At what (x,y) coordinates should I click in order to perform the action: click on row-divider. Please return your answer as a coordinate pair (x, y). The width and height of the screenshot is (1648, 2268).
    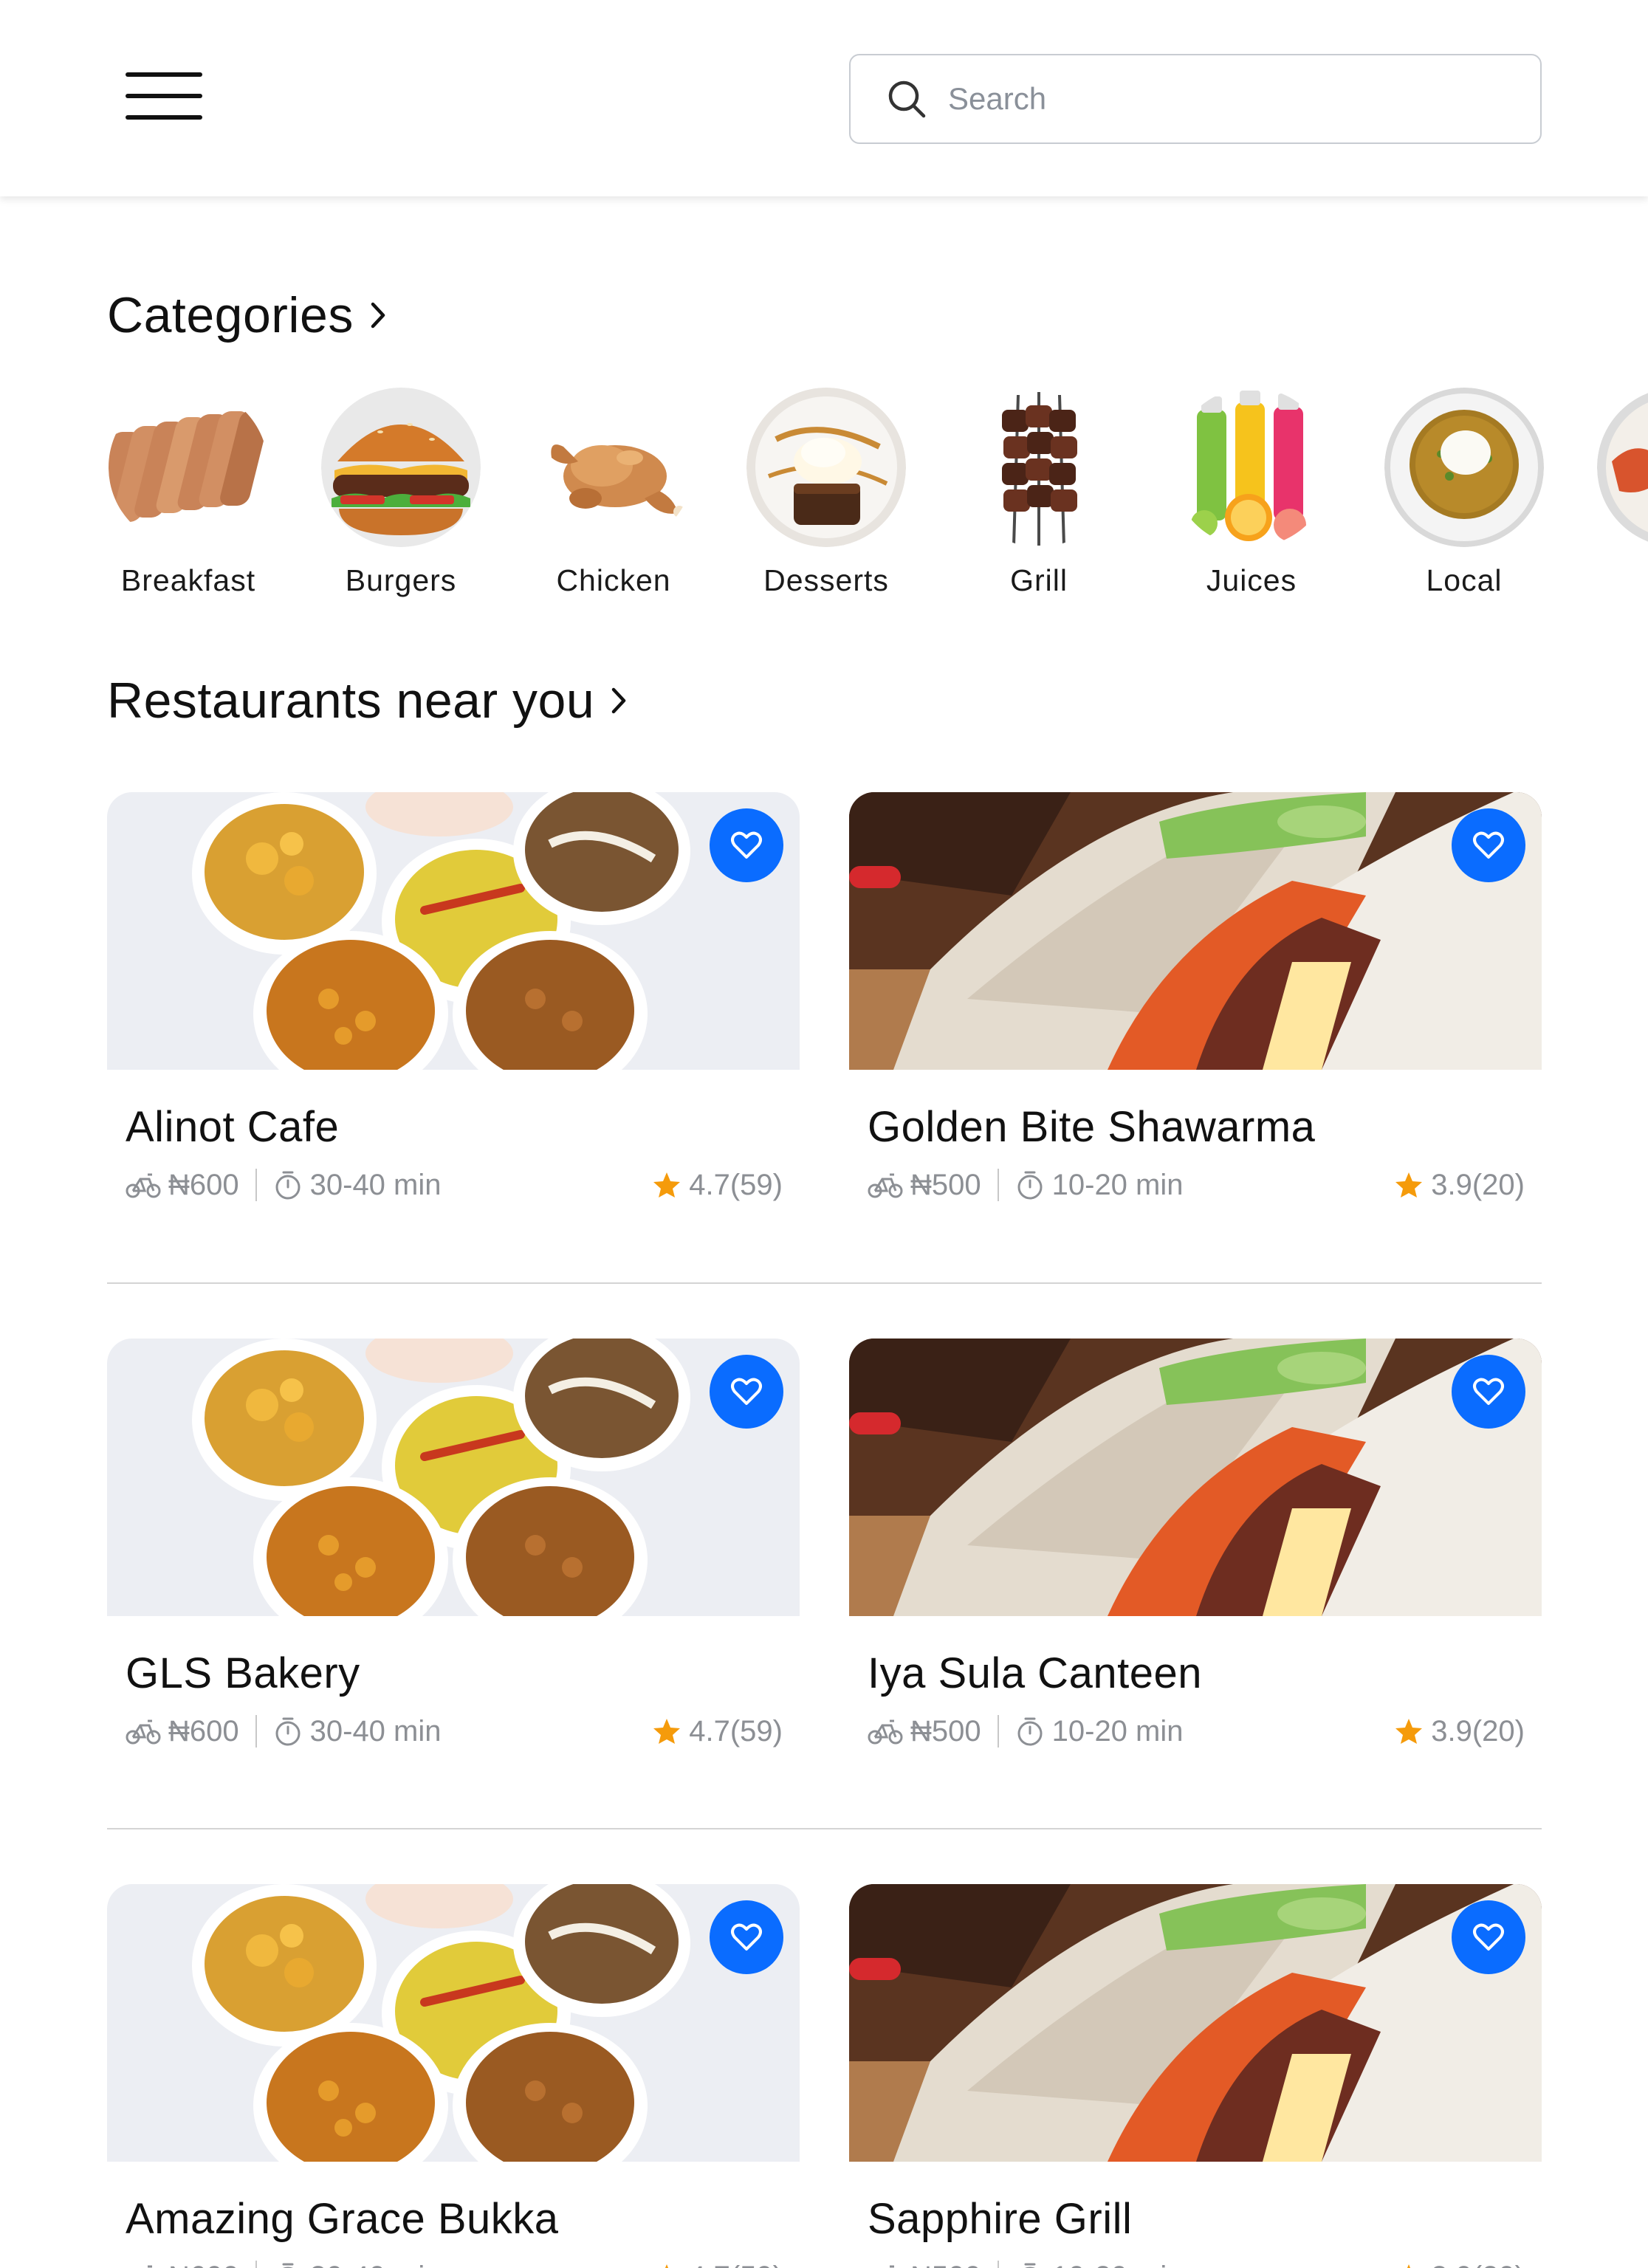
    Looking at the image, I should click on (824, 1828).